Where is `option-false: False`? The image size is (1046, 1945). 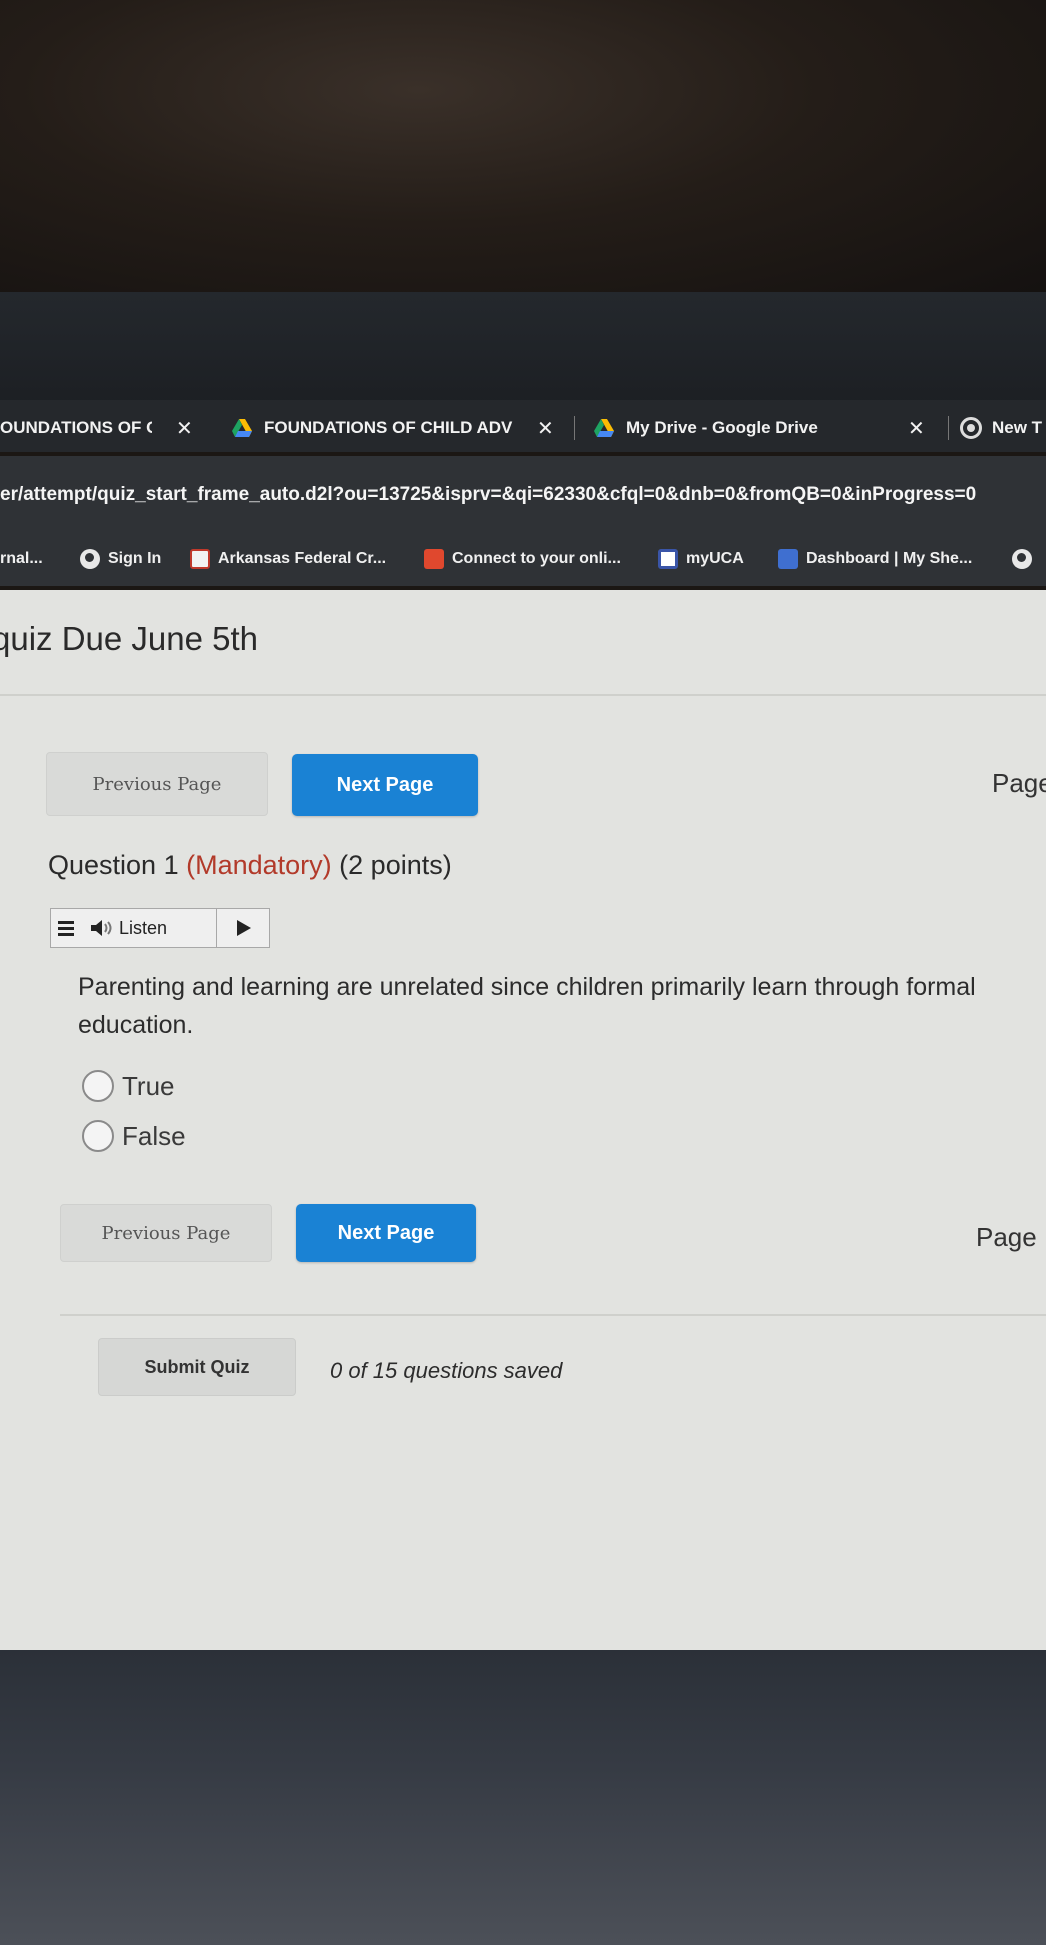
option-false: False is located at coordinates (134, 1136).